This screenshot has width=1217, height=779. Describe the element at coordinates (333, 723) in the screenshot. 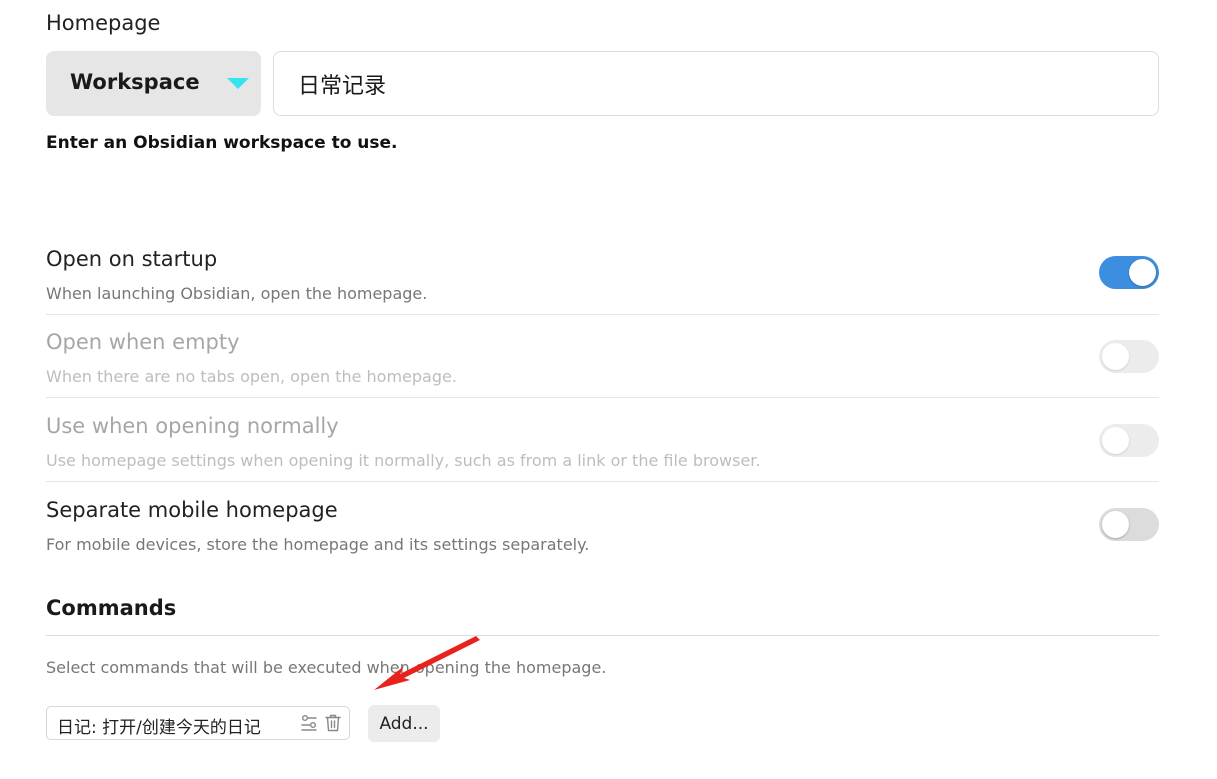

I see `trash-icon` at that location.